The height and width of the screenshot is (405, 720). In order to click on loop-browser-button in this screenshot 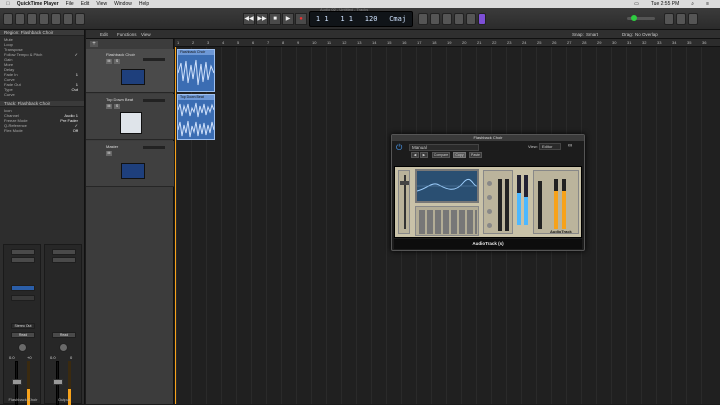, I will do `click(681, 19)`.